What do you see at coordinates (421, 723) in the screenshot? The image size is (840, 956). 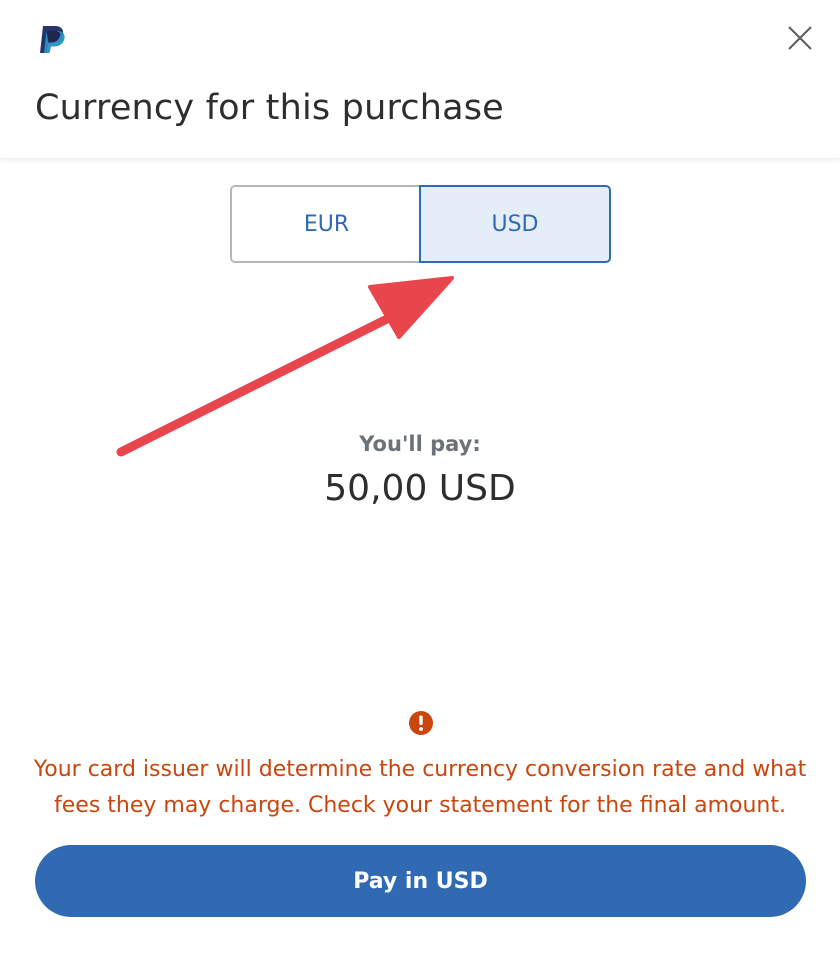 I see `exclamation-circle-icon` at bounding box center [421, 723].